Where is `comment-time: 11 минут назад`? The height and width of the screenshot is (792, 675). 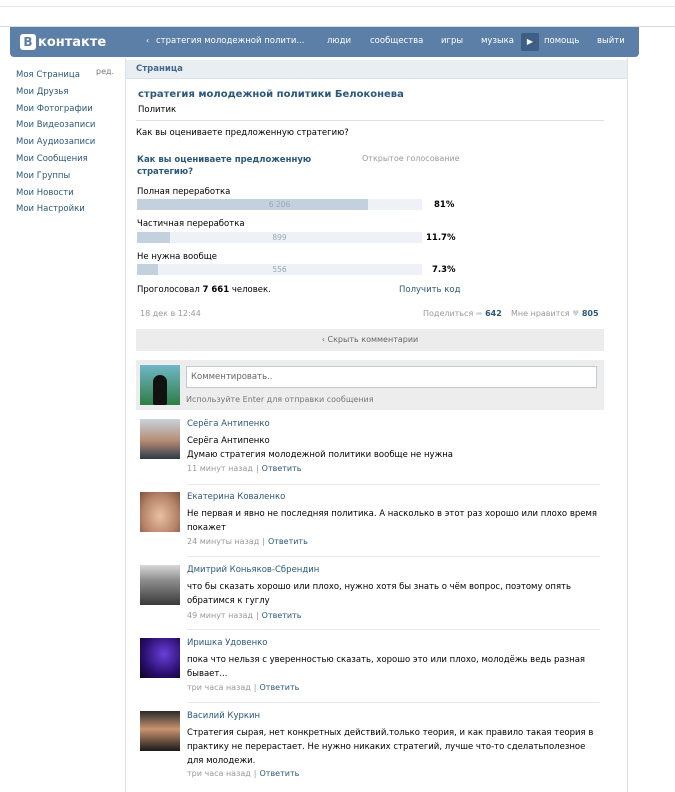
comment-time: 11 минут назад is located at coordinates (220, 468).